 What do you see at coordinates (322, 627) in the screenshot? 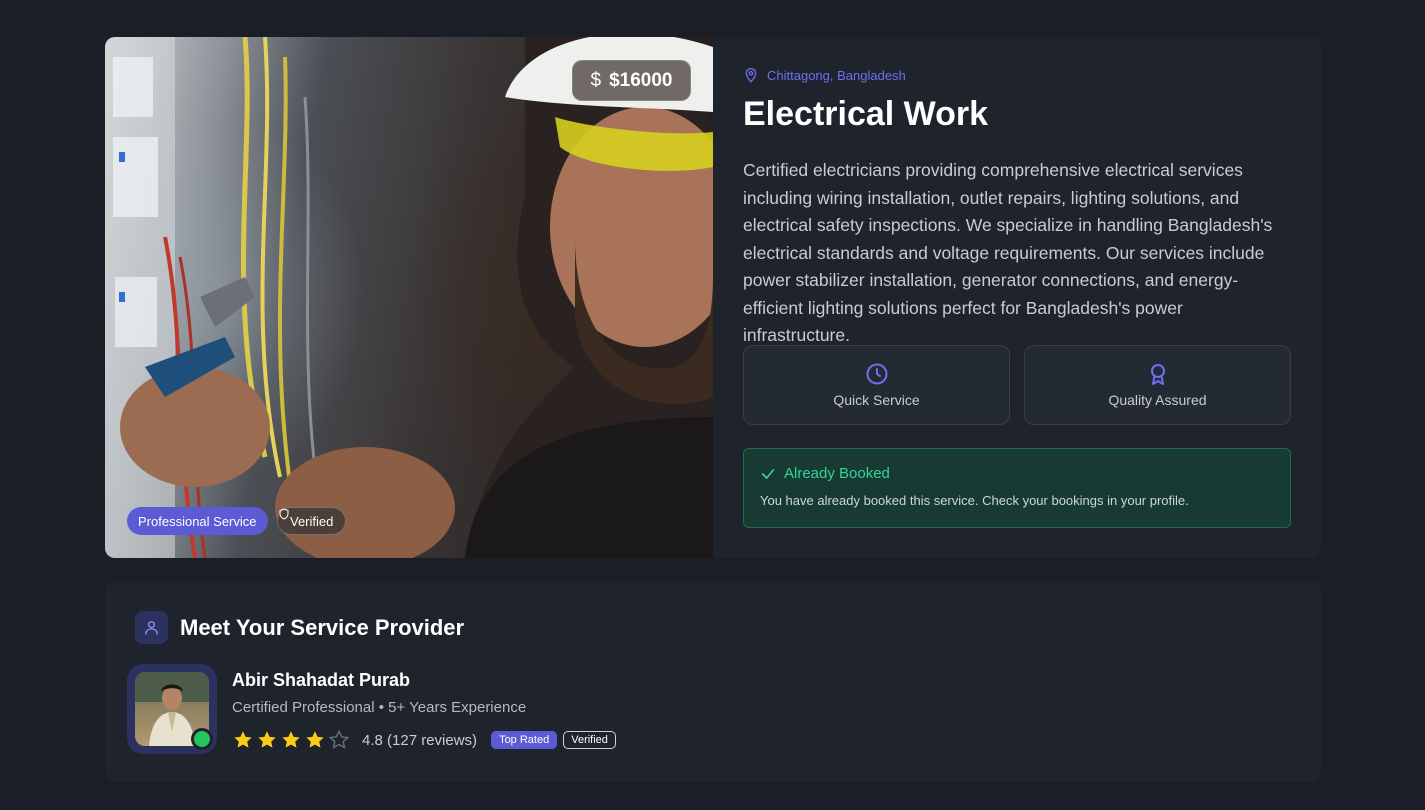
I see `provider-section-title: Meet Your Service Provider` at bounding box center [322, 627].